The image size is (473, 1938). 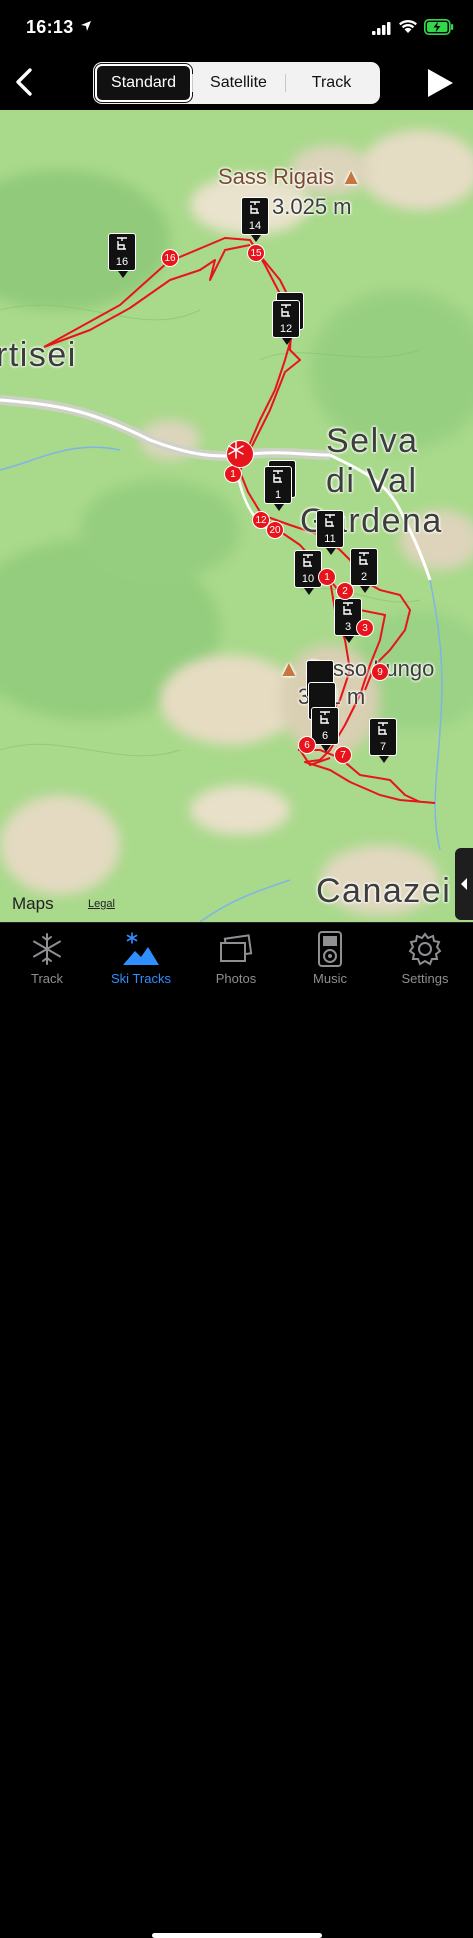 I want to click on segment-satellite: Satellite, so click(x=238, y=83).